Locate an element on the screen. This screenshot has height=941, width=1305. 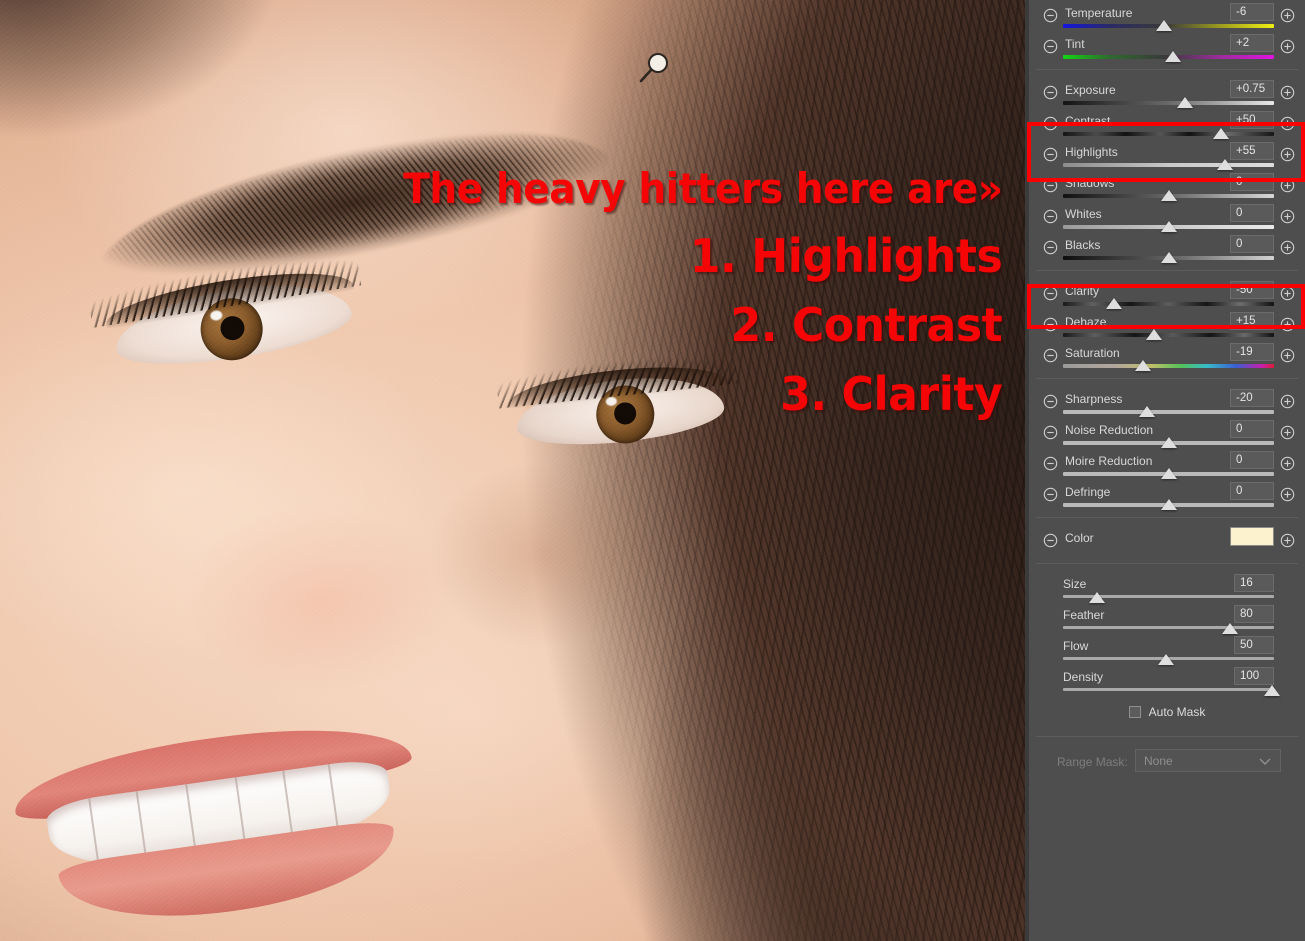
slider-track-highlights is located at coordinates (1168, 165).